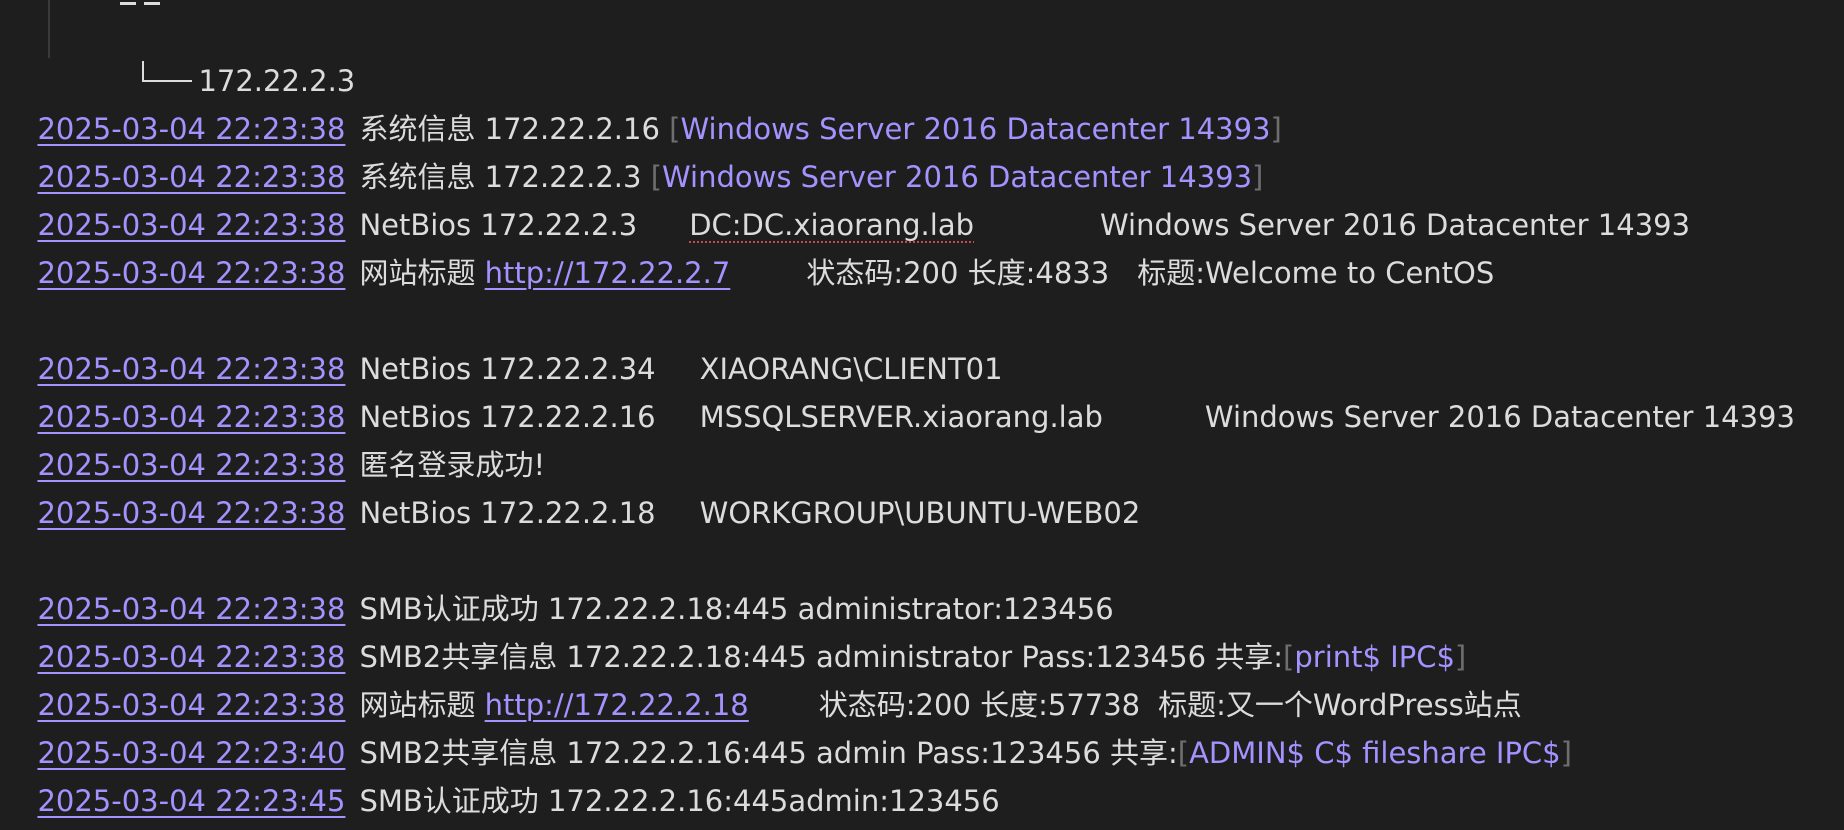 The image size is (1844, 830). What do you see at coordinates (1499, 417) in the screenshot?
I see `os-text: Windows Server 2016 Datacenter 14393` at bounding box center [1499, 417].